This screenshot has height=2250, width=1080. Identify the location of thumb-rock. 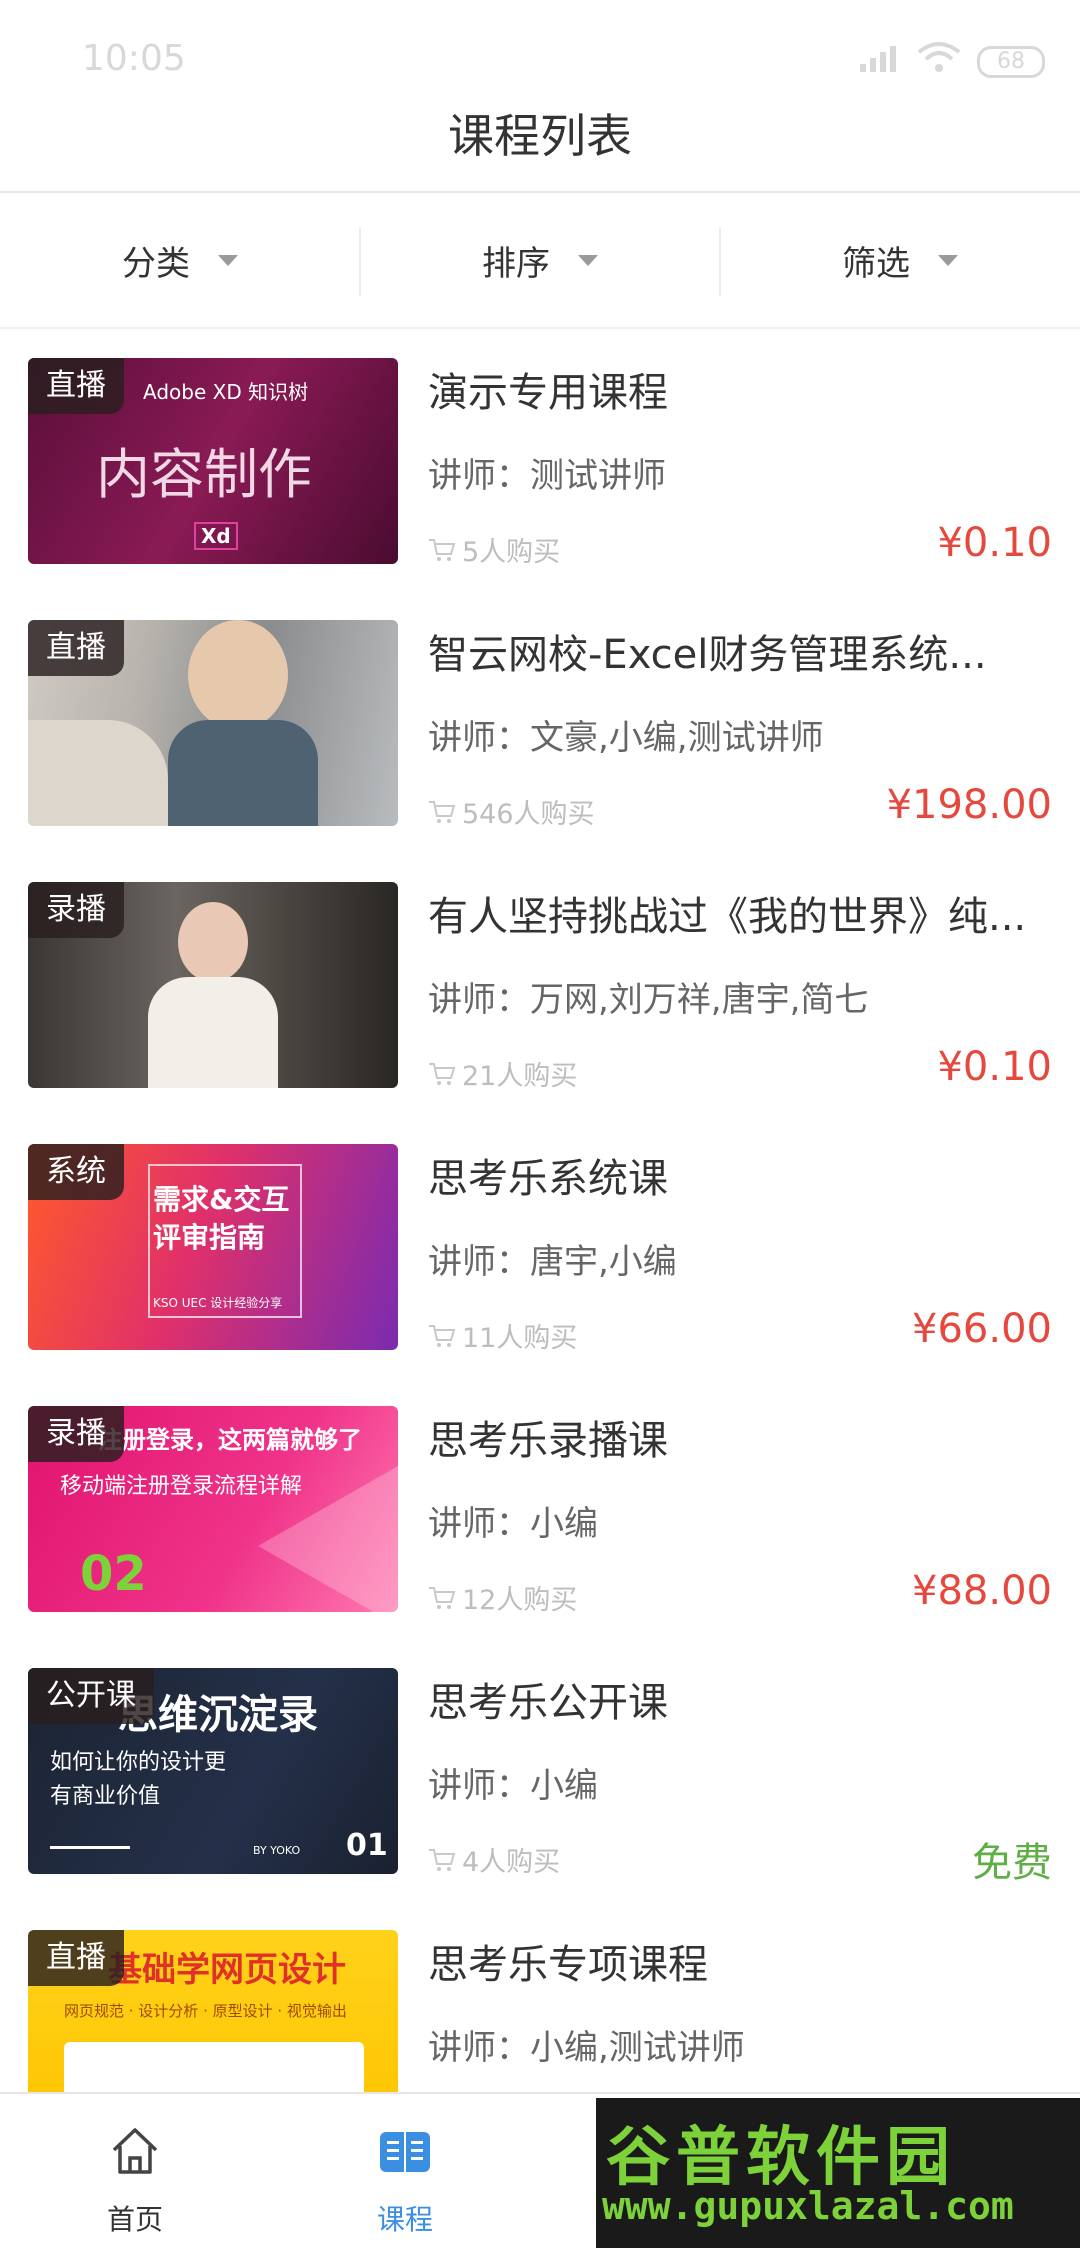
(98, 773).